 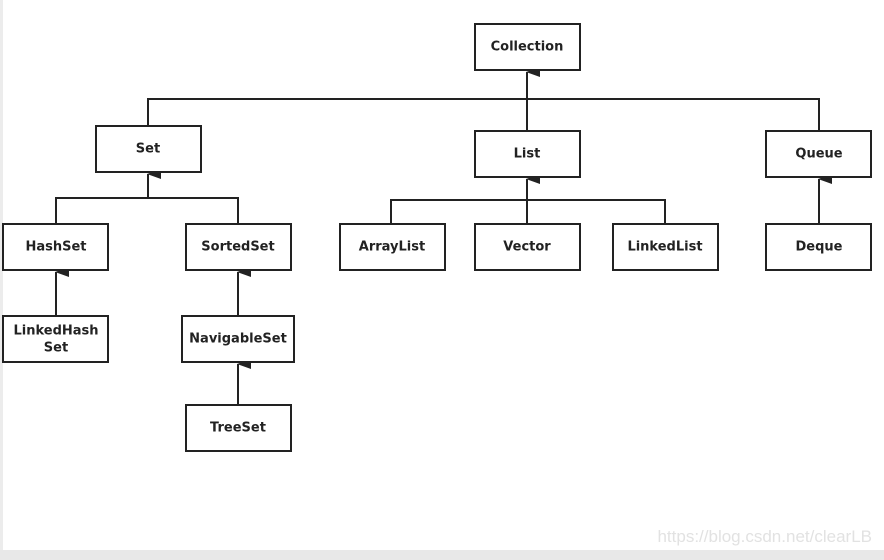 I want to click on node-deque: Deque, so click(x=818, y=247).